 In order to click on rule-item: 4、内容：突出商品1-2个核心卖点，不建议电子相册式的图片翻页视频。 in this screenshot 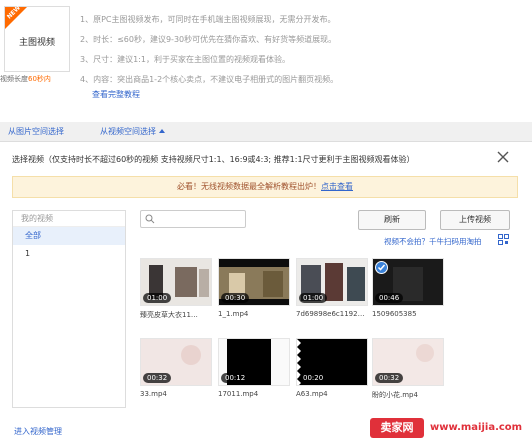, I will do `click(209, 79)`.